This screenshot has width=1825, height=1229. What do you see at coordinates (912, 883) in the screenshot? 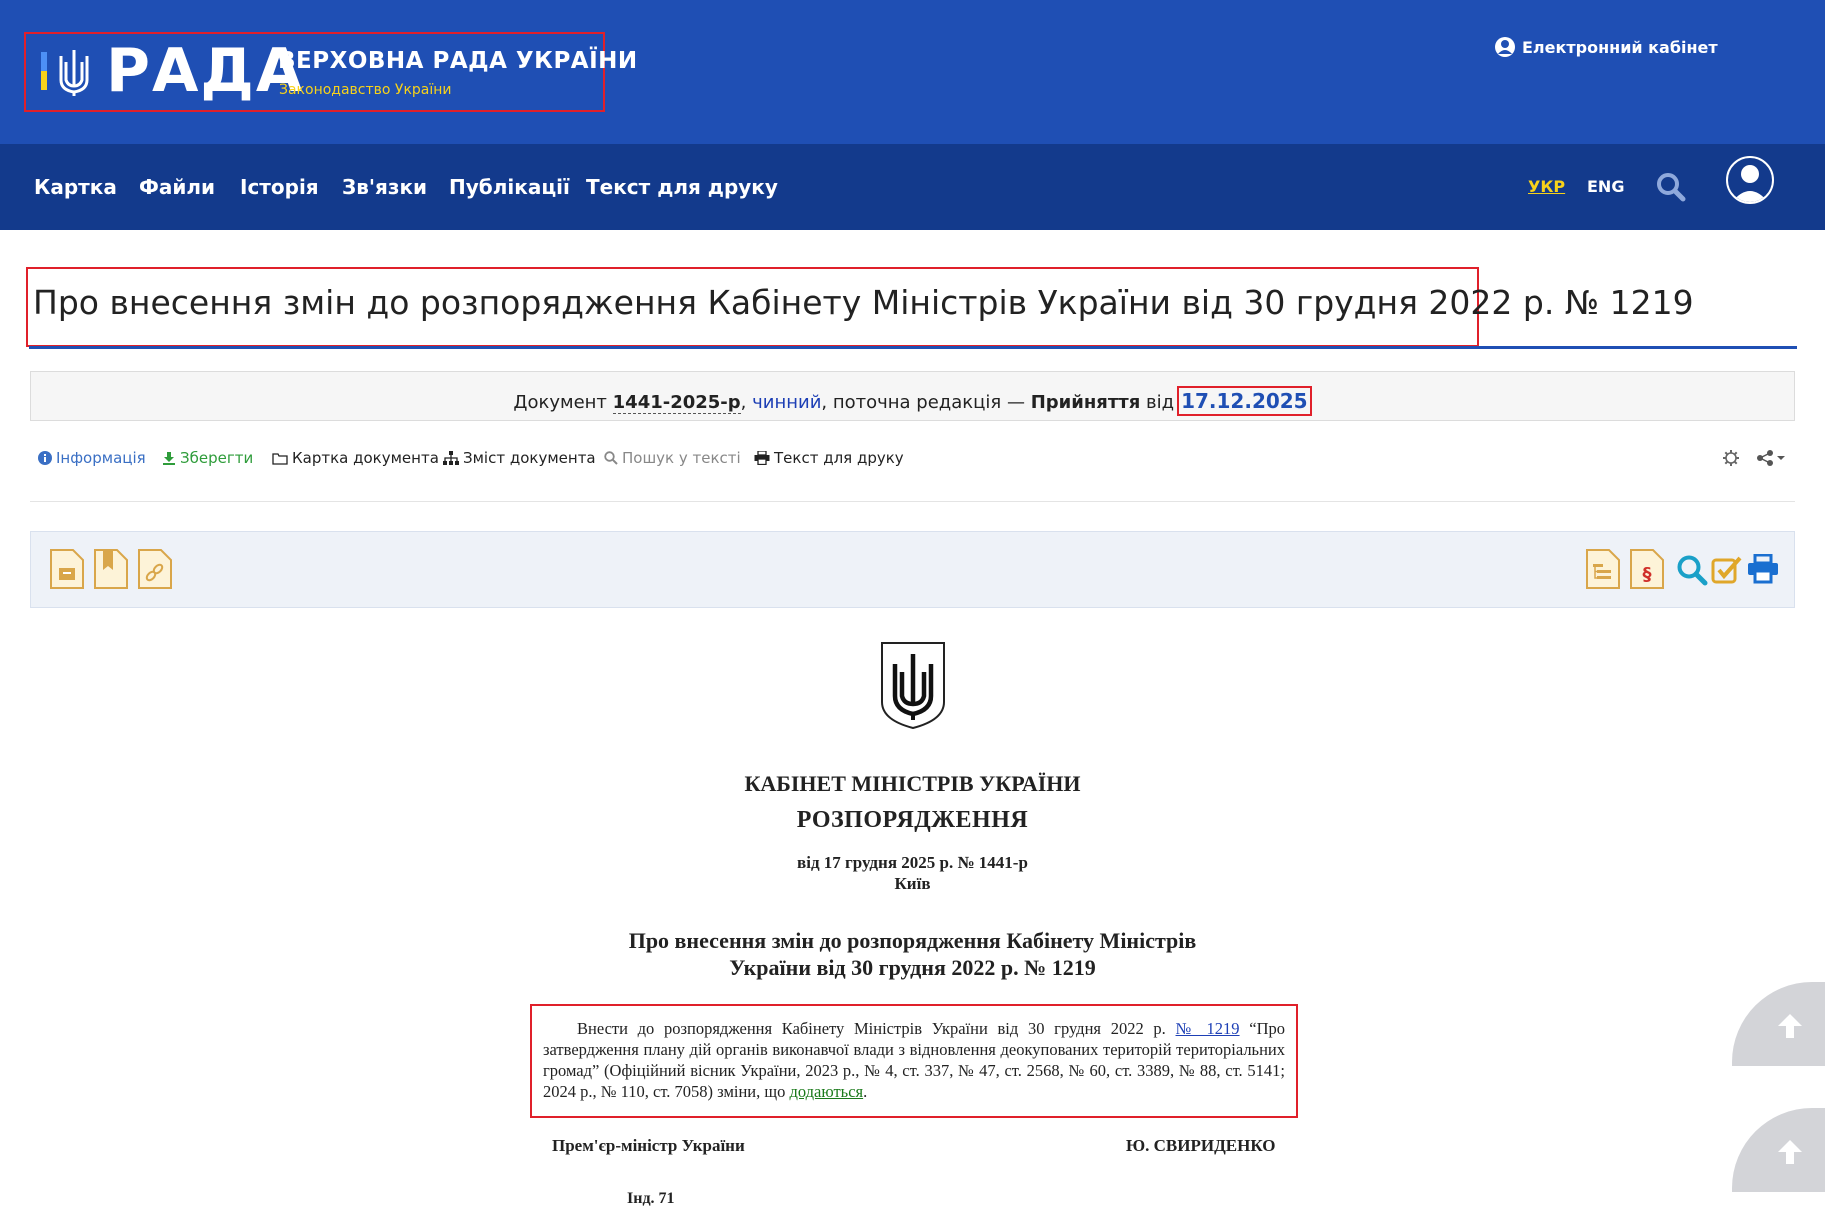
I see `doc-city: Київ` at bounding box center [912, 883].